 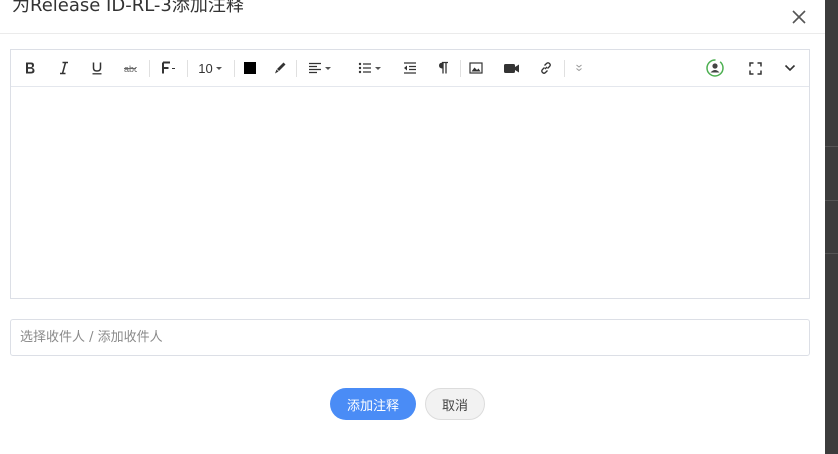 I want to click on close-icon, so click(x=799, y=17).